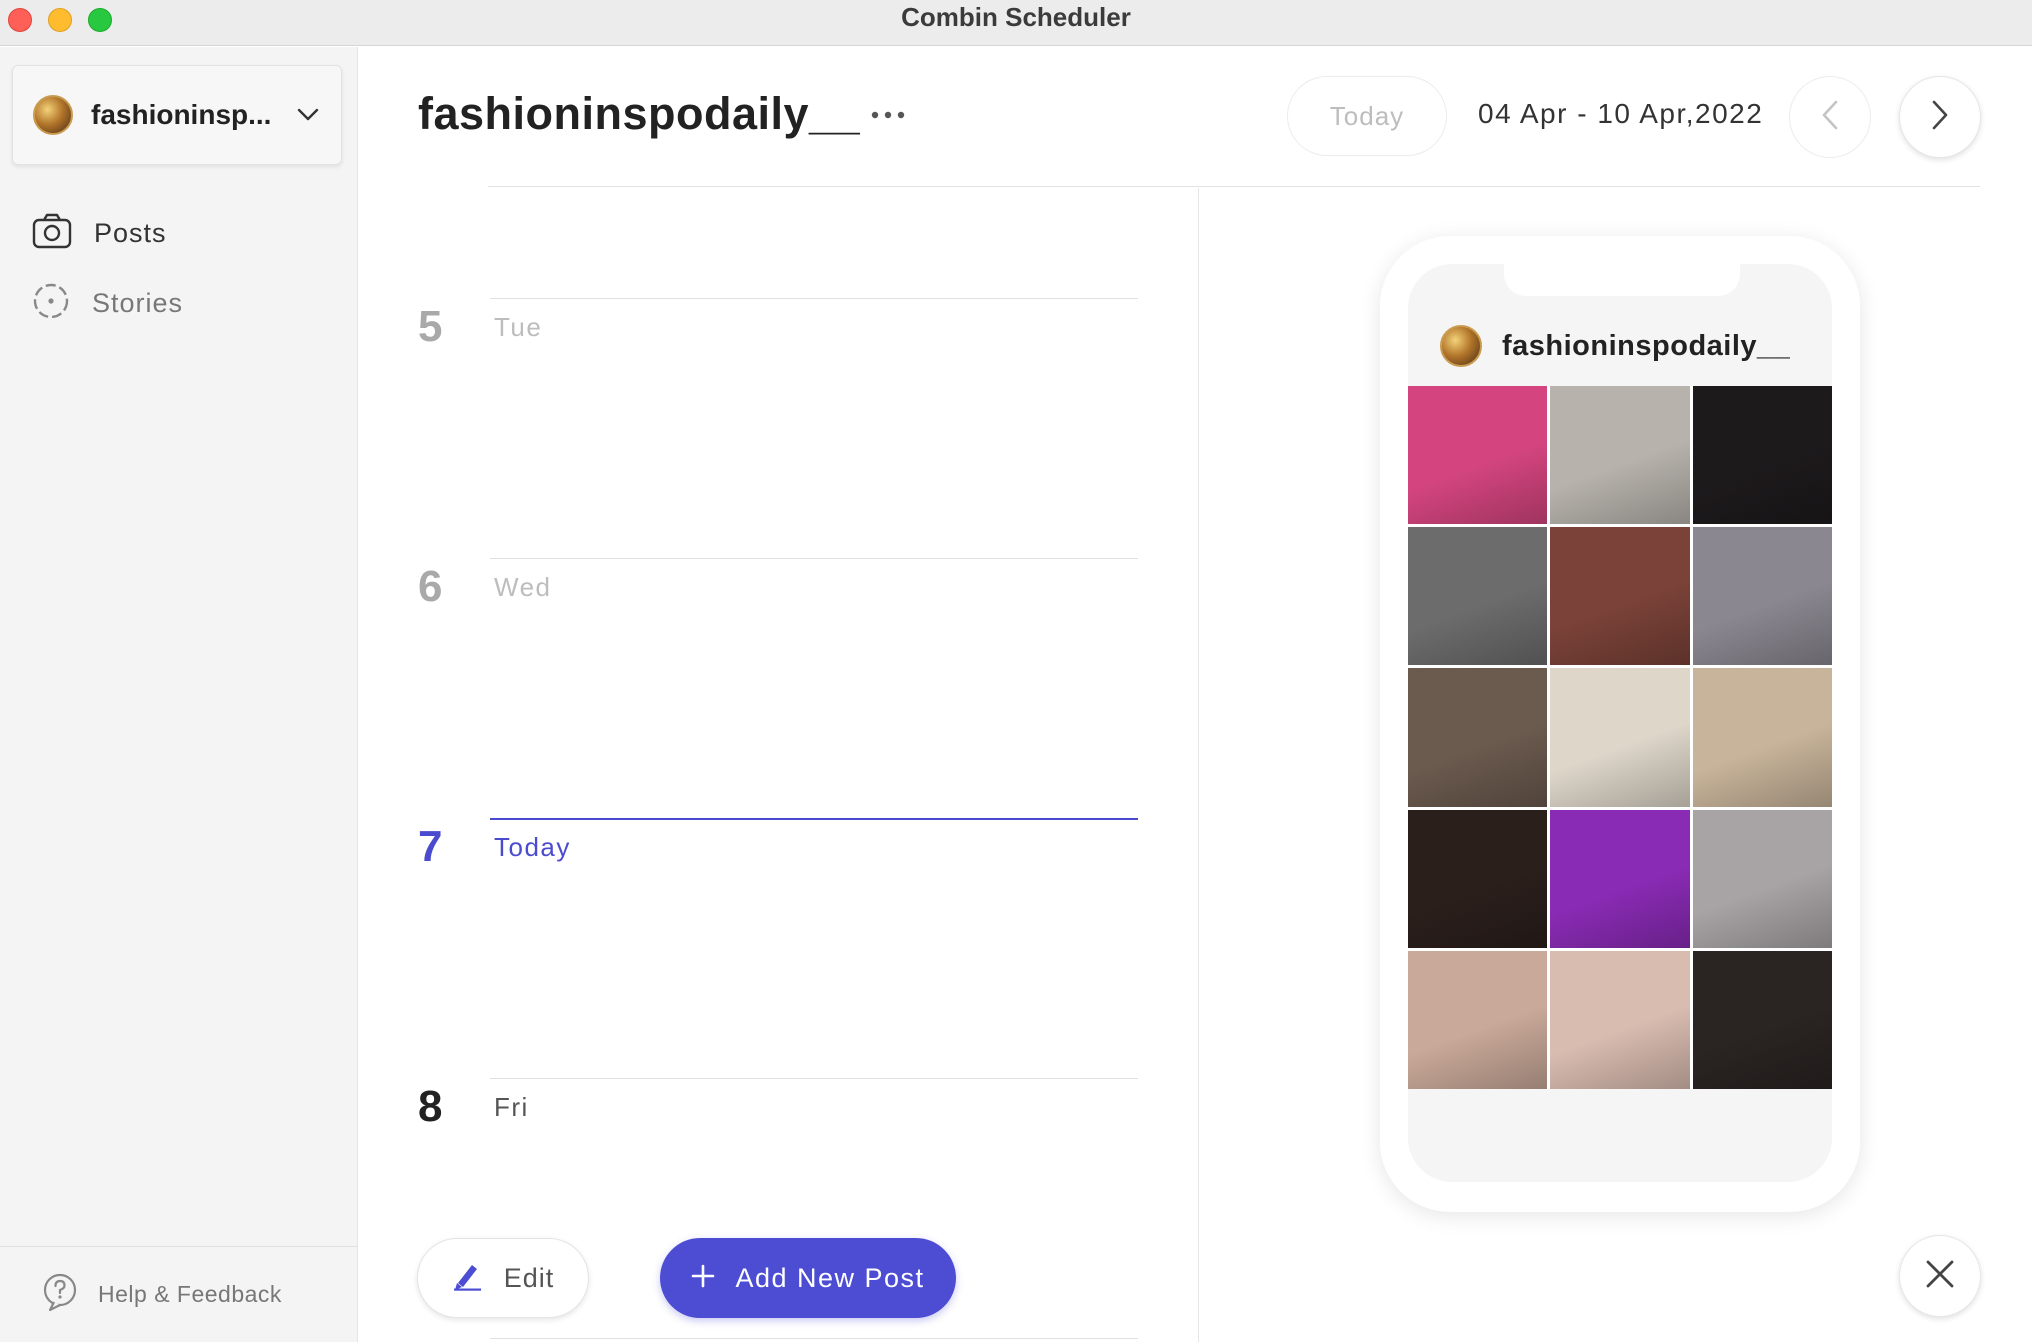 The image size is (2032, 1342). I want to click on camera-icon, so click(52, 233).